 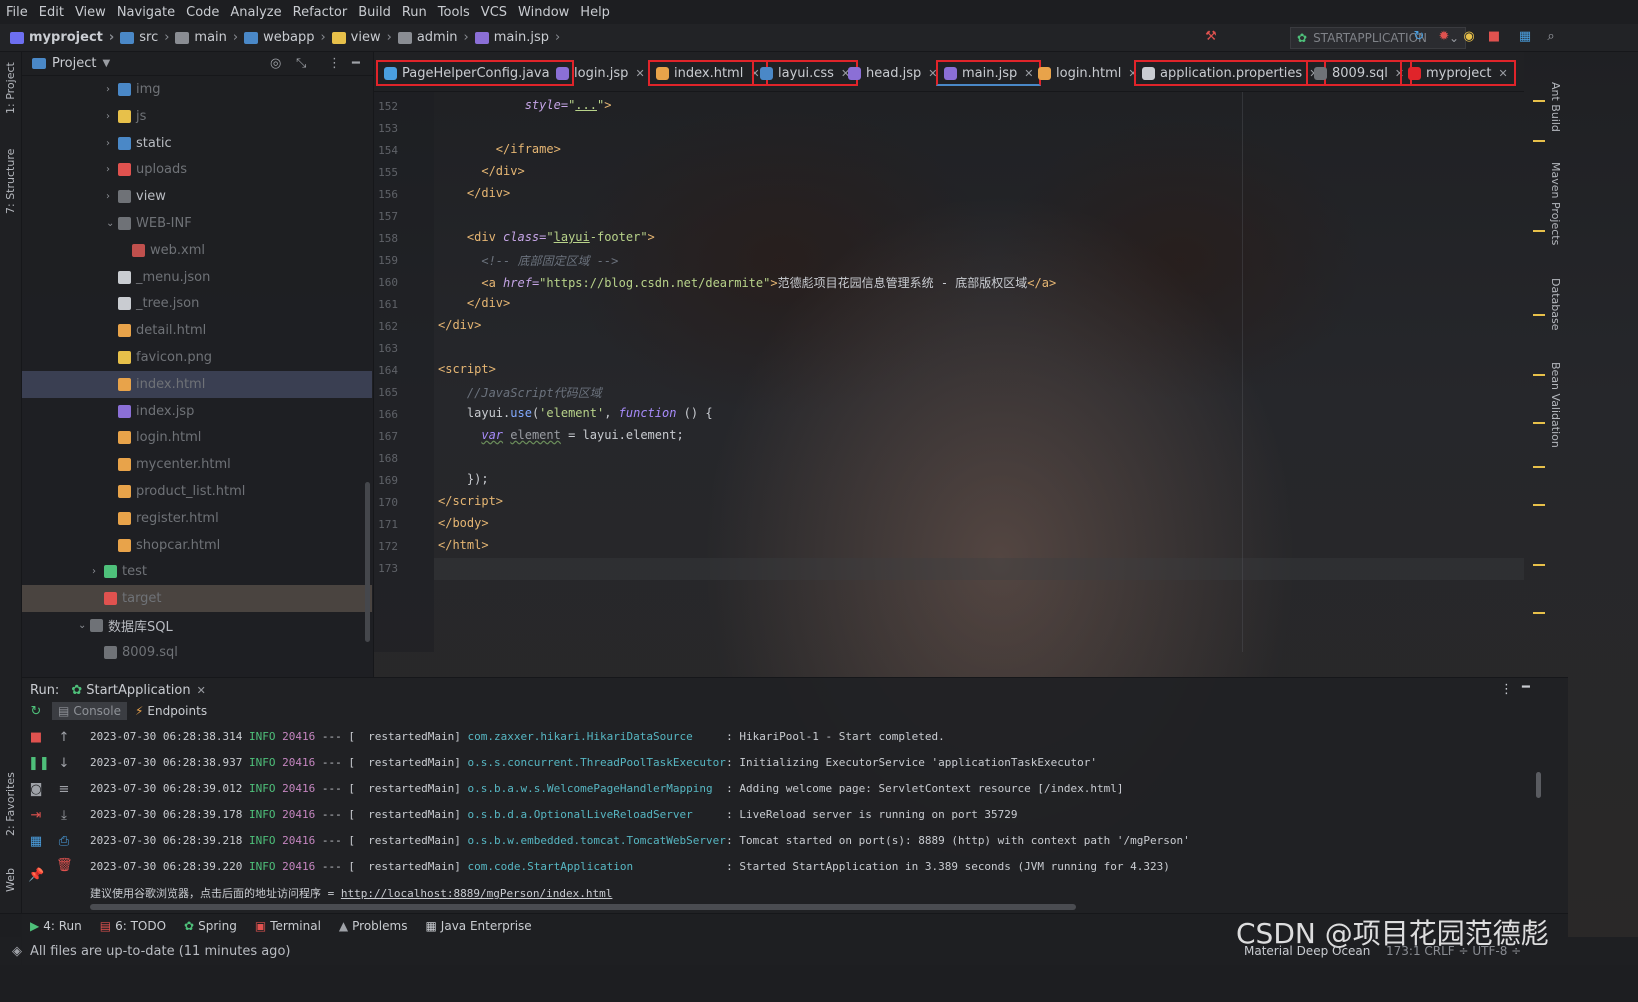 What do you see at coordinates (1359, 73) in the screenshot?
I see `editor-tab: 8009.sql ✕` at bounding box center [1359, 73].